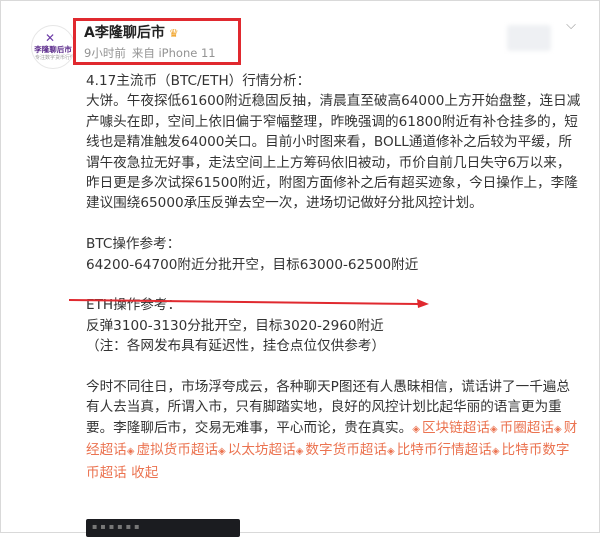 The width and height of the screenshot is (600, 537). Describe the element at coordinates (257, 450) in the screenshot. I see `hashtag-link: ◈ 以太坊超话` at that location.